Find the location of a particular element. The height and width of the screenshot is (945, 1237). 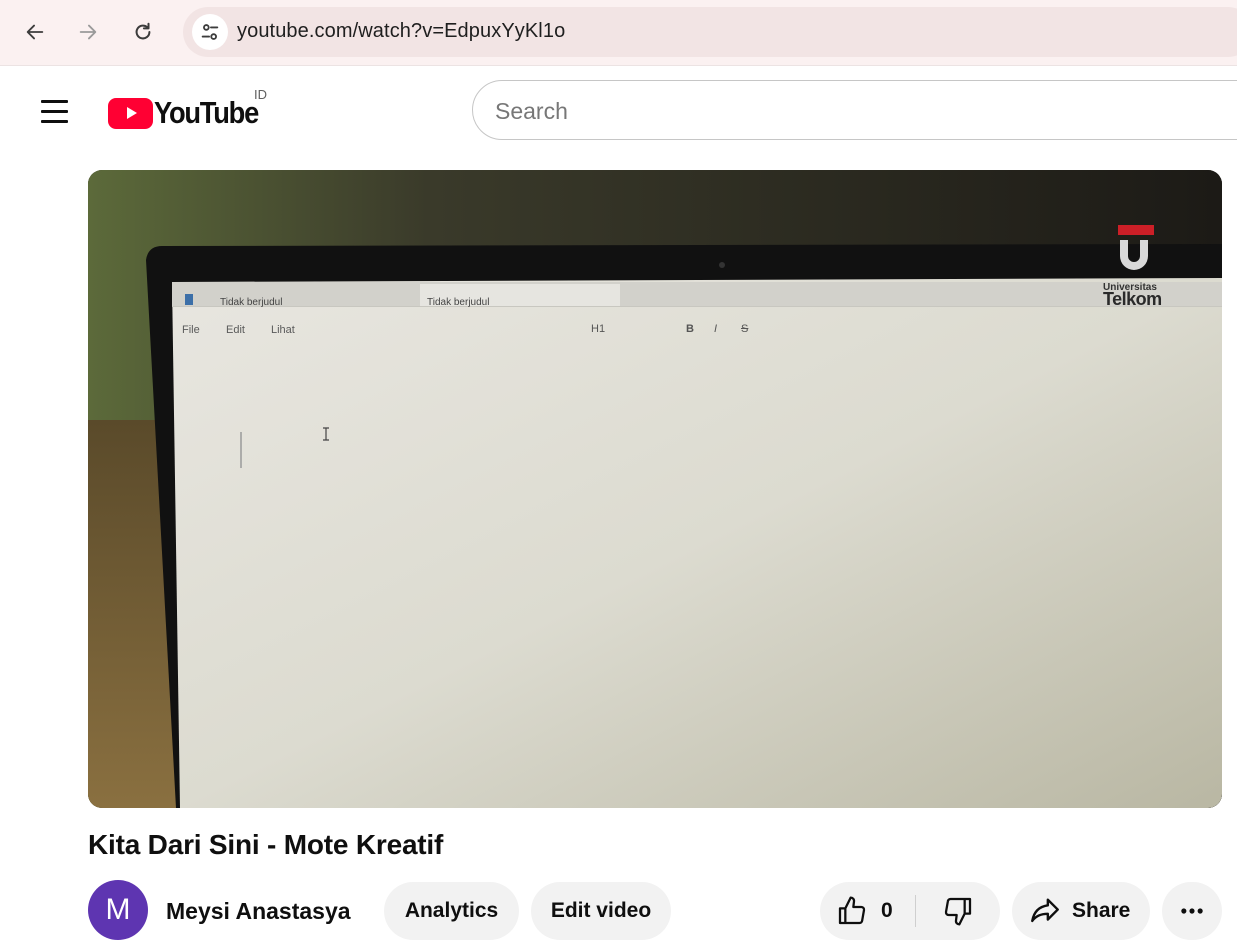

video-title: Kita Dari Sini - Mote Kreatif is located at coordinates (266, 844).